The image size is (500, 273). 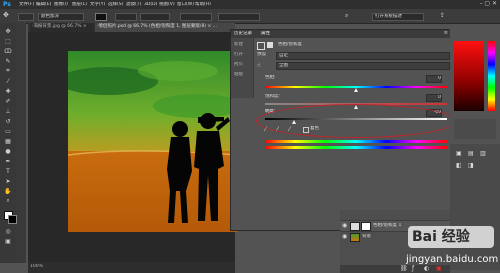 What do you see at coordinates (36, 267) in the screenshot?
I see `zoom-level: 100%` at bounding box center [36, 267].